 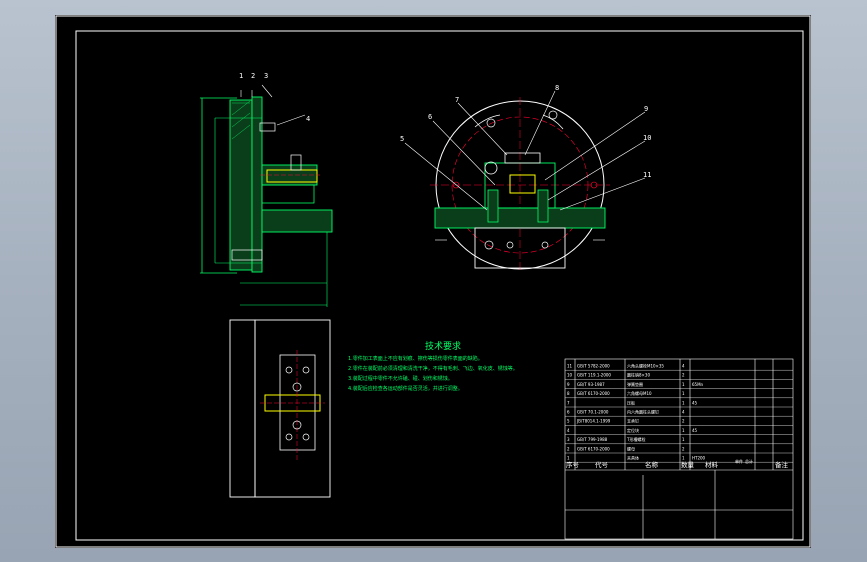 What do you see at coordinates (602, 464) in the screenshot?
I see `header-code: 代号` at bounding box center [602, 464].